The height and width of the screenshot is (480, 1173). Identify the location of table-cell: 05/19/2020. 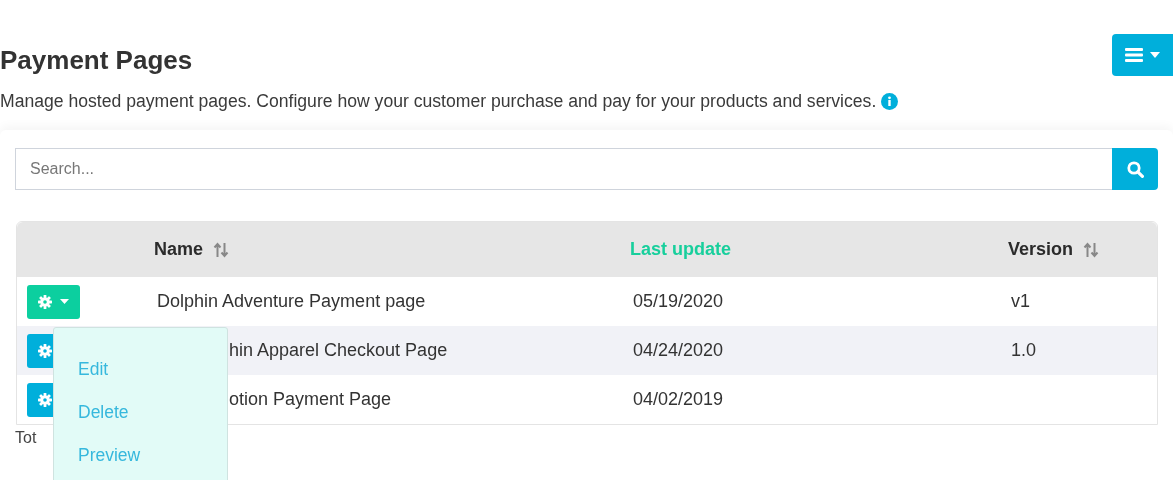
(678, 301).